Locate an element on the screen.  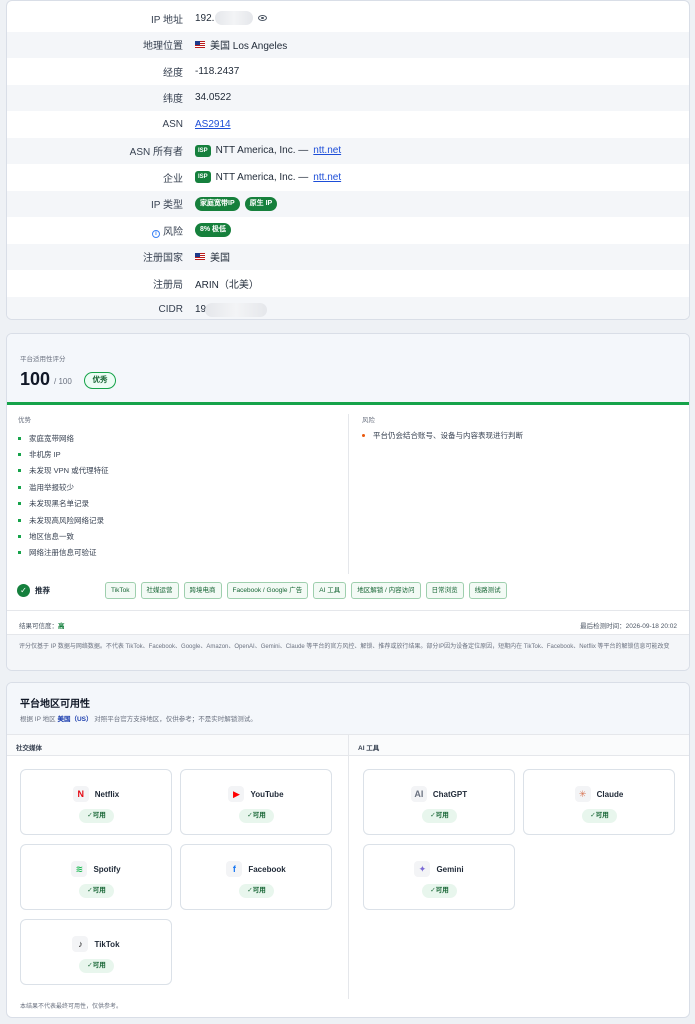
service-card-chatgpt: AI ChatGPT ✓可用 is located at coordinates (439, 802).